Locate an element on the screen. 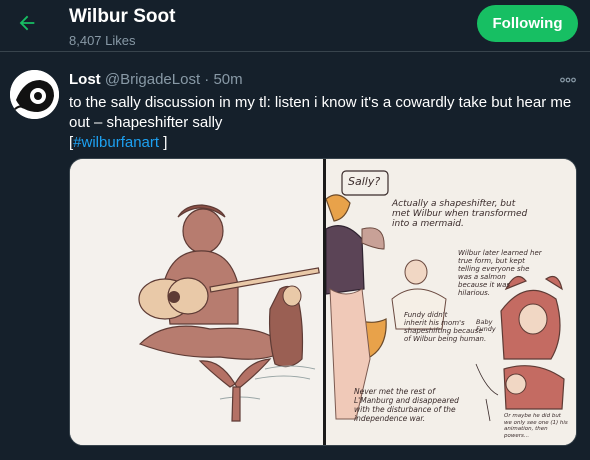  hashtag-link: #wilburfanart is located at coordinates (116, 142).